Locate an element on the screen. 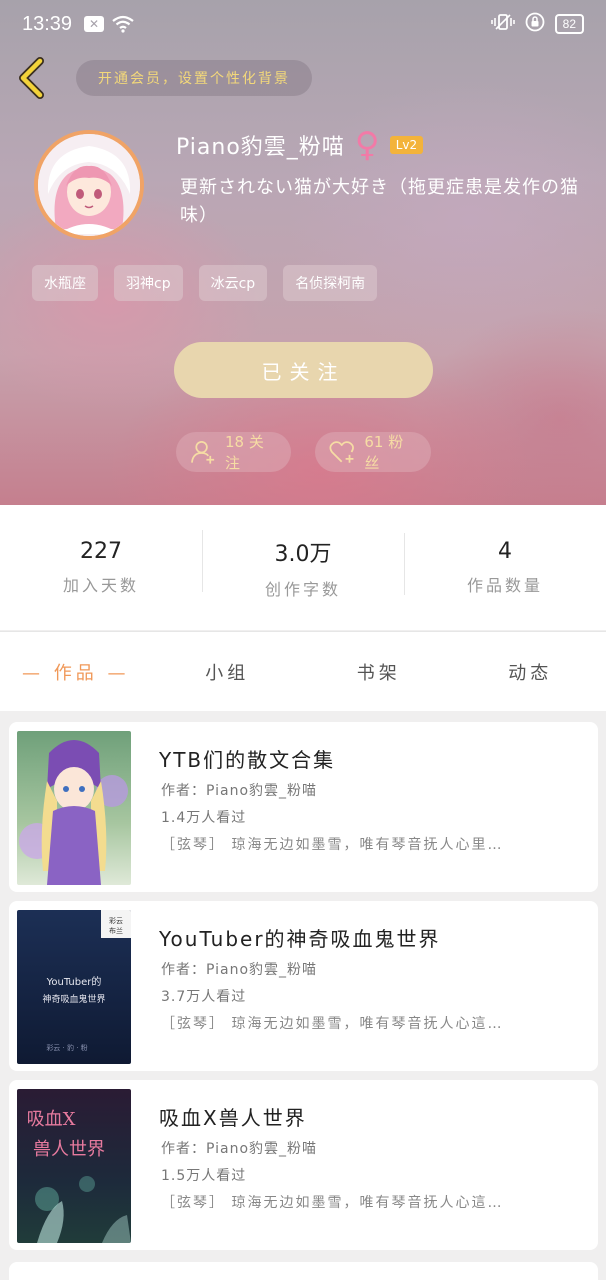 This screenshot has height=1280, width=606. user-tags: 水瓶座 羽神cp 冰云cp 名侦探柯南 is located at coordinates (205, 283).